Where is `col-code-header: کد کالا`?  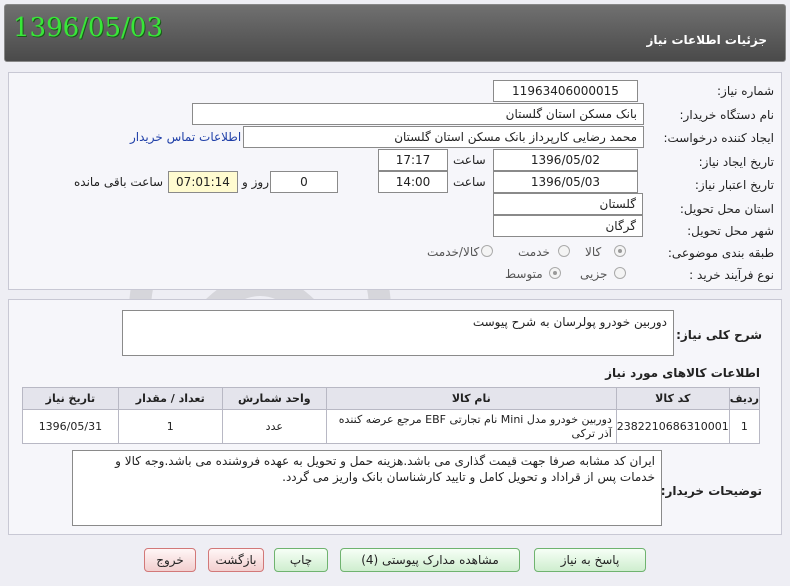
col-code-header: کد کالا is located at coordinates (672, 398).